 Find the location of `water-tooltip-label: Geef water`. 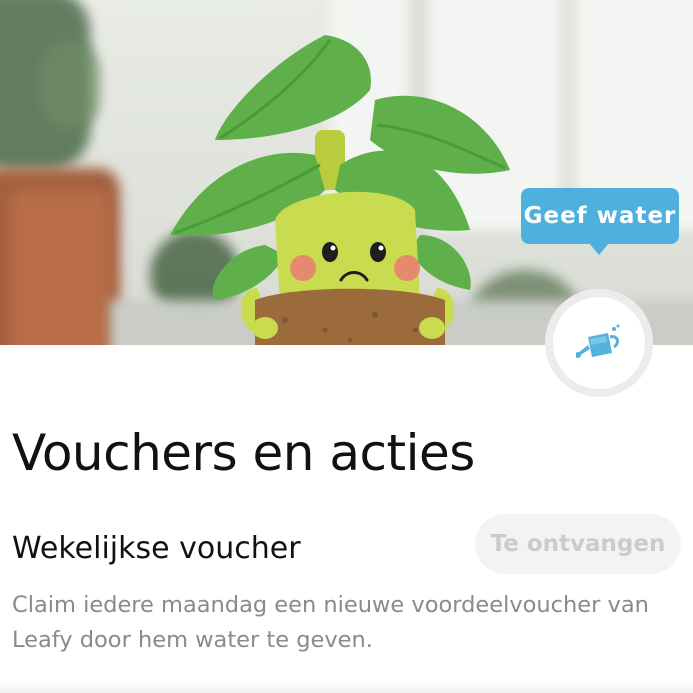

water-tooltip-label: Geef water is located at coordinates (600, 216).